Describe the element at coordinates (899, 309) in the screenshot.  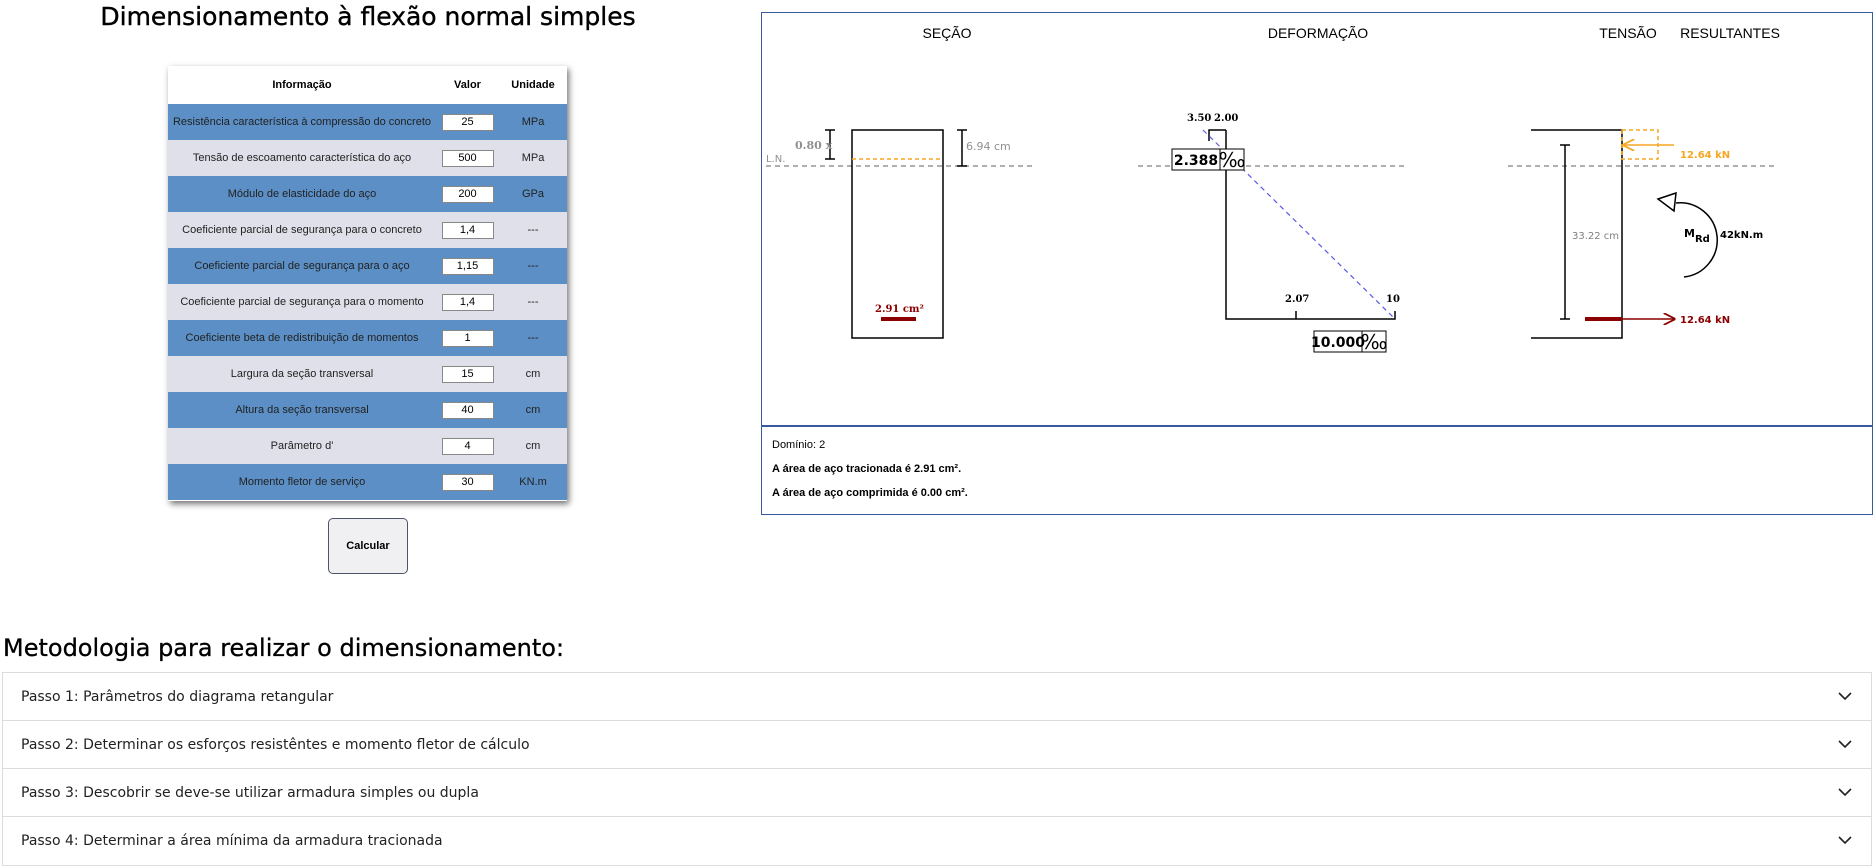
I see `area-label: 2.91 cm²` at that location.